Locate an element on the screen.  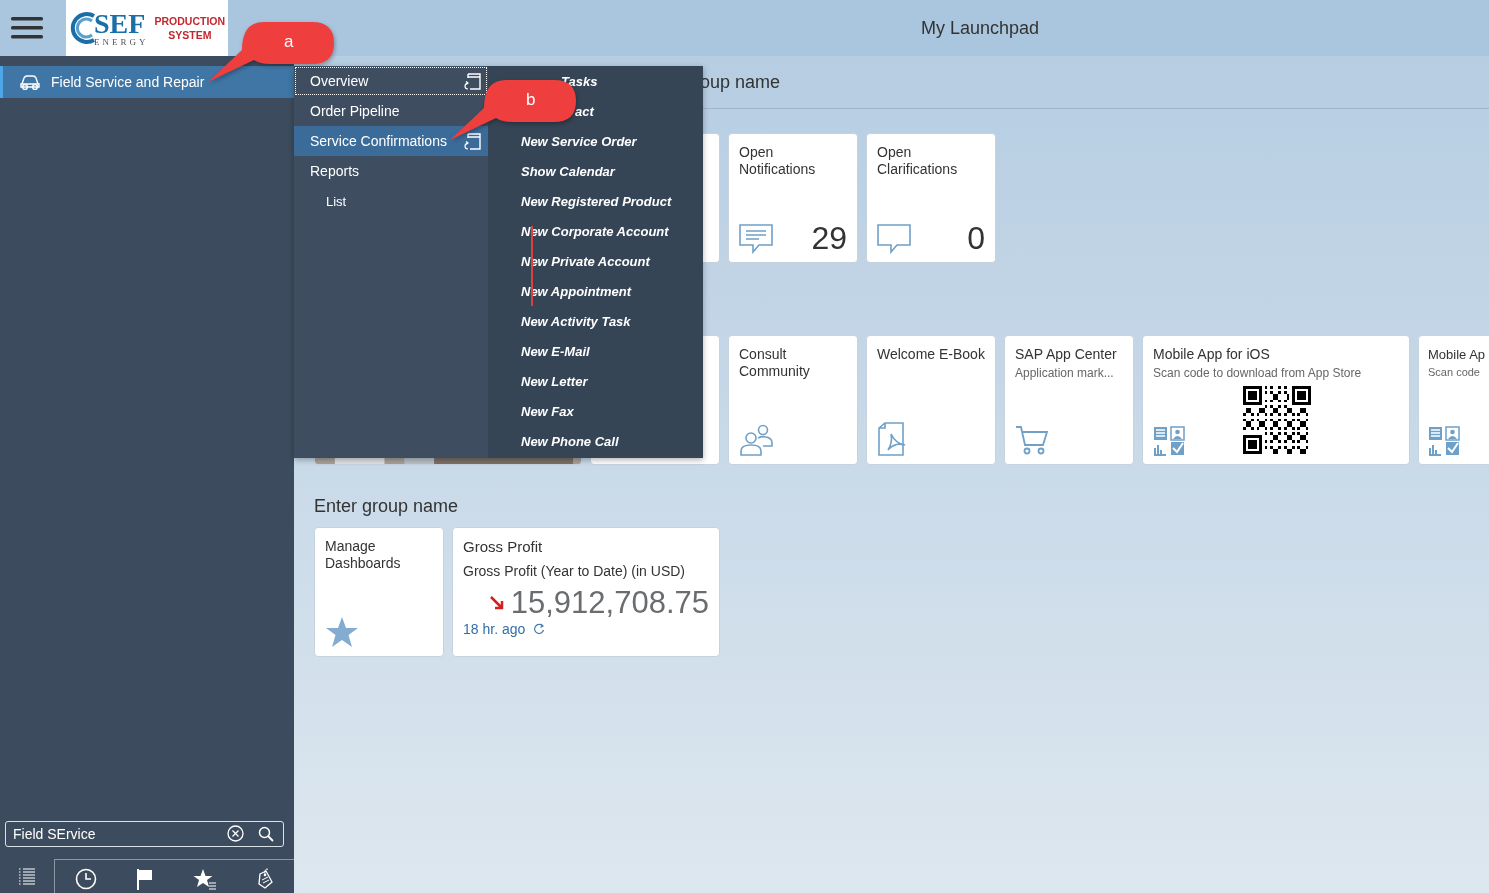
menu-icon is located at coordinates (27, 28).